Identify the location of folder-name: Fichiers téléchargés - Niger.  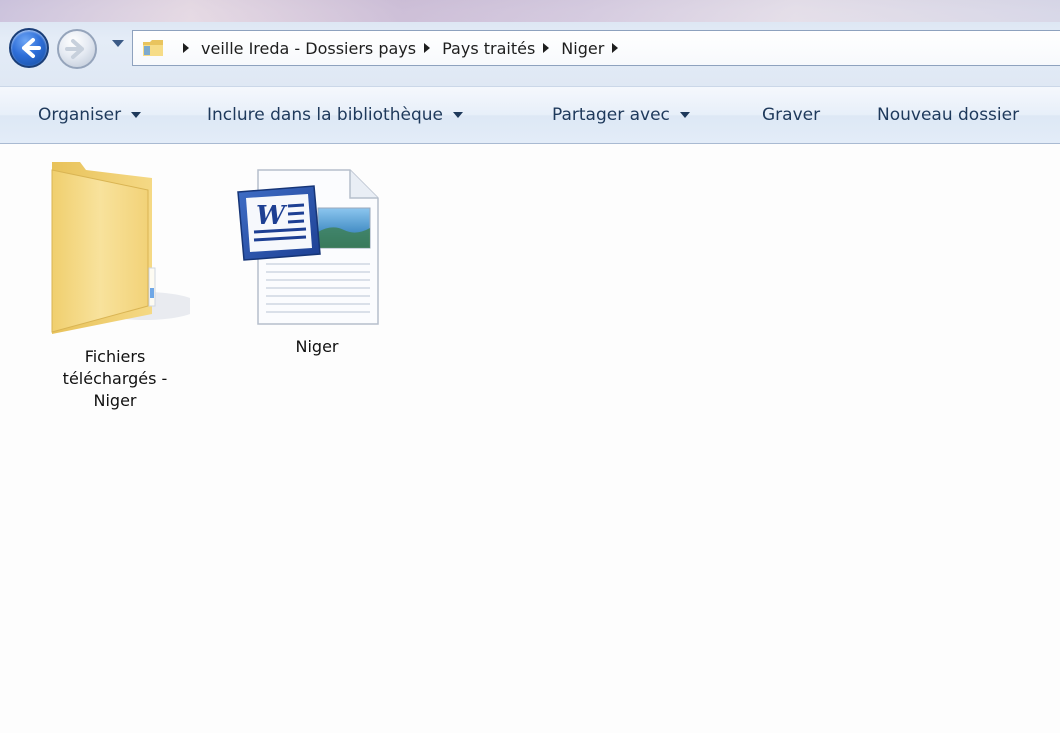
(115, 379).